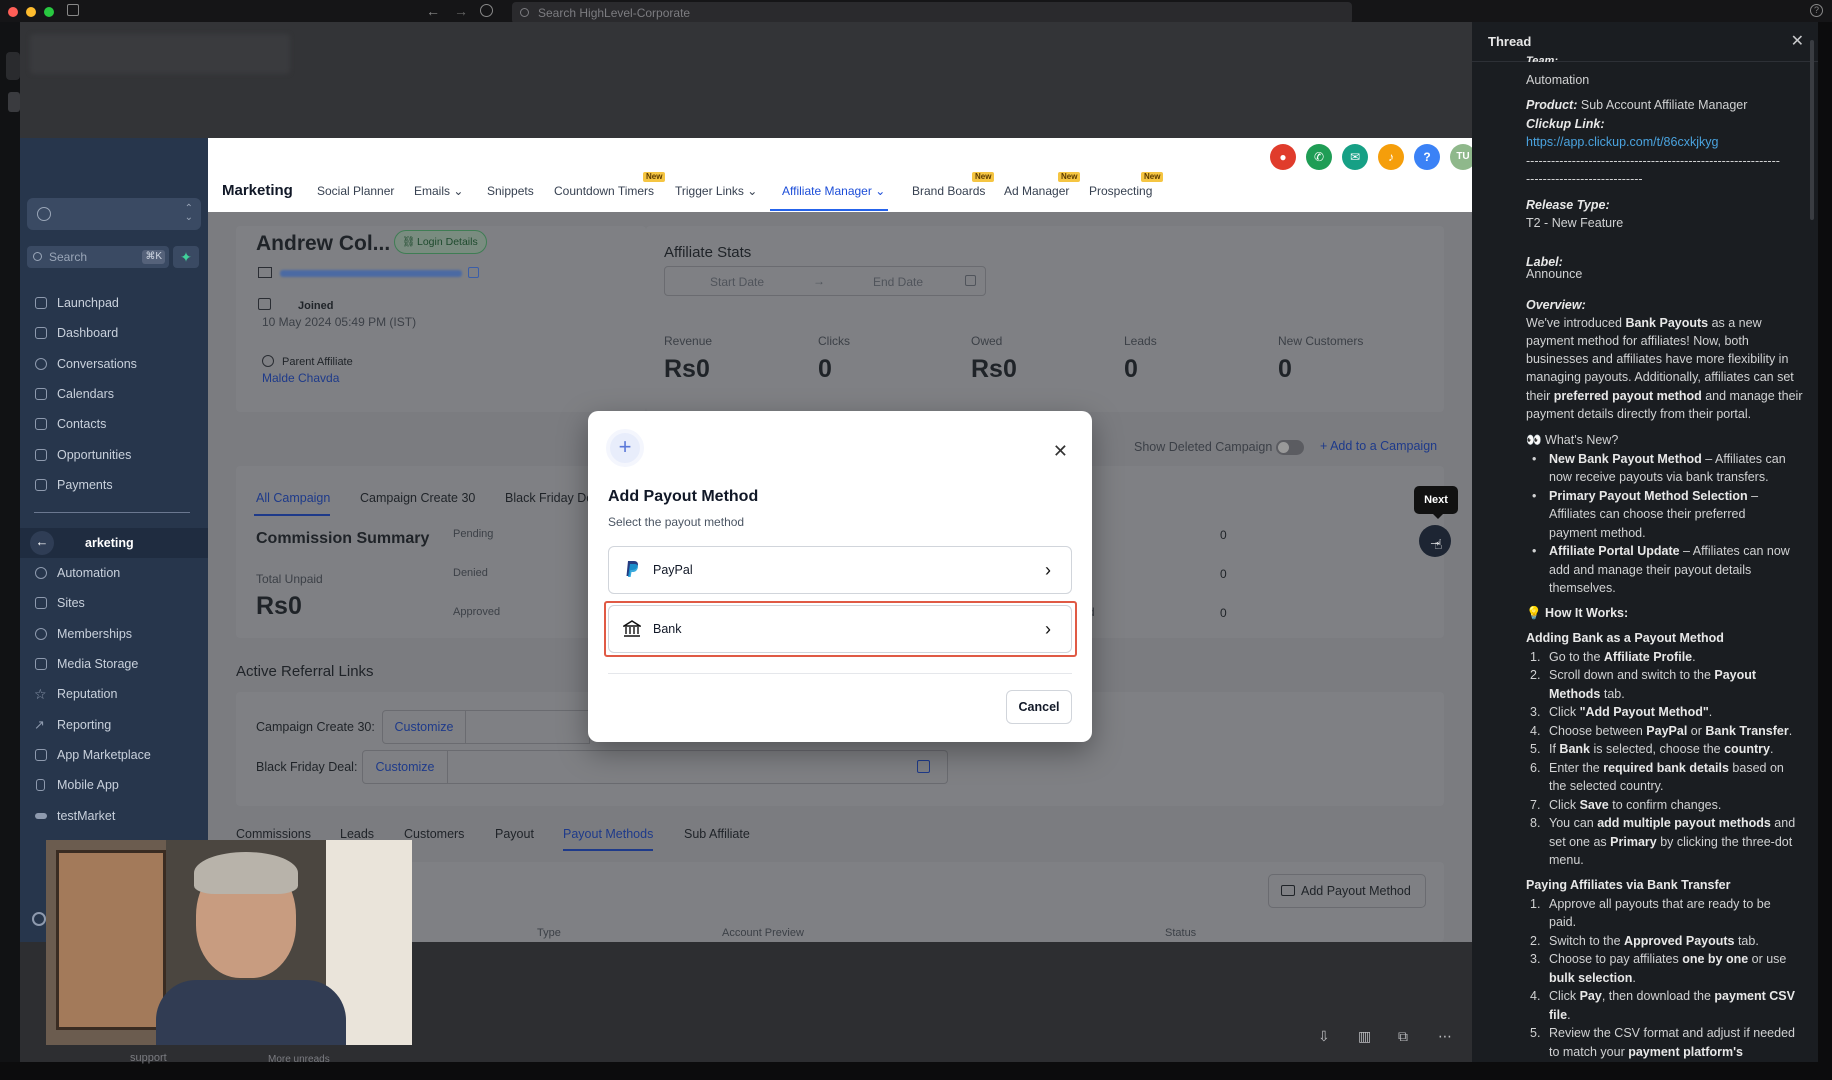 Image resolution: width=1832 pixels, height=1080 pixels. I want to click on sidebar-item-media-storage: Media Storage, so click(114, 664).